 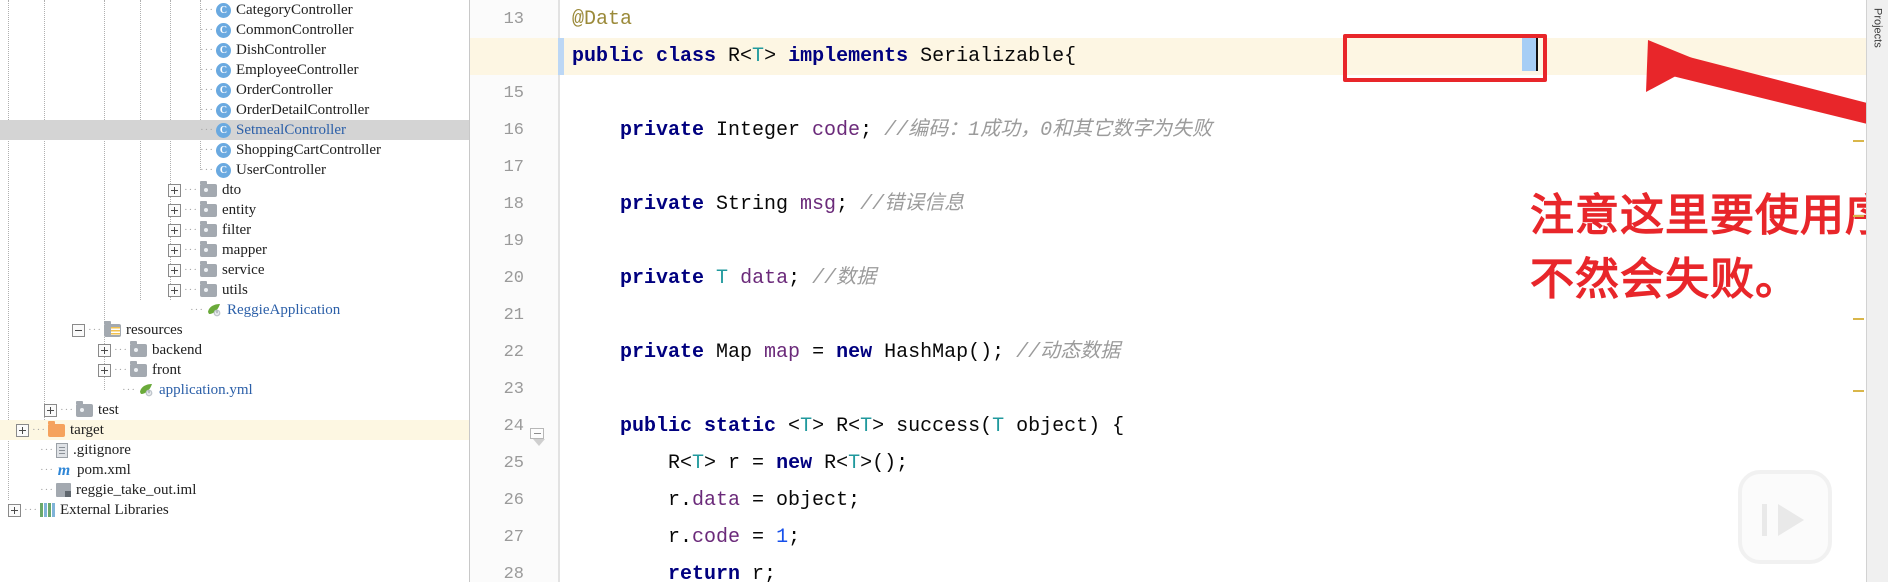 I want to click on code-line: @Data, so click(x=1223, y=19).